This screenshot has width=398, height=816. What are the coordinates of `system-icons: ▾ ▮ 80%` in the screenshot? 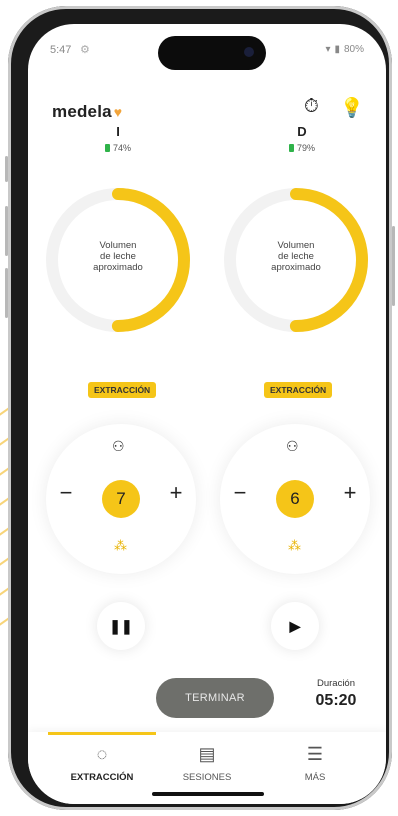 It's located at (344, 49).